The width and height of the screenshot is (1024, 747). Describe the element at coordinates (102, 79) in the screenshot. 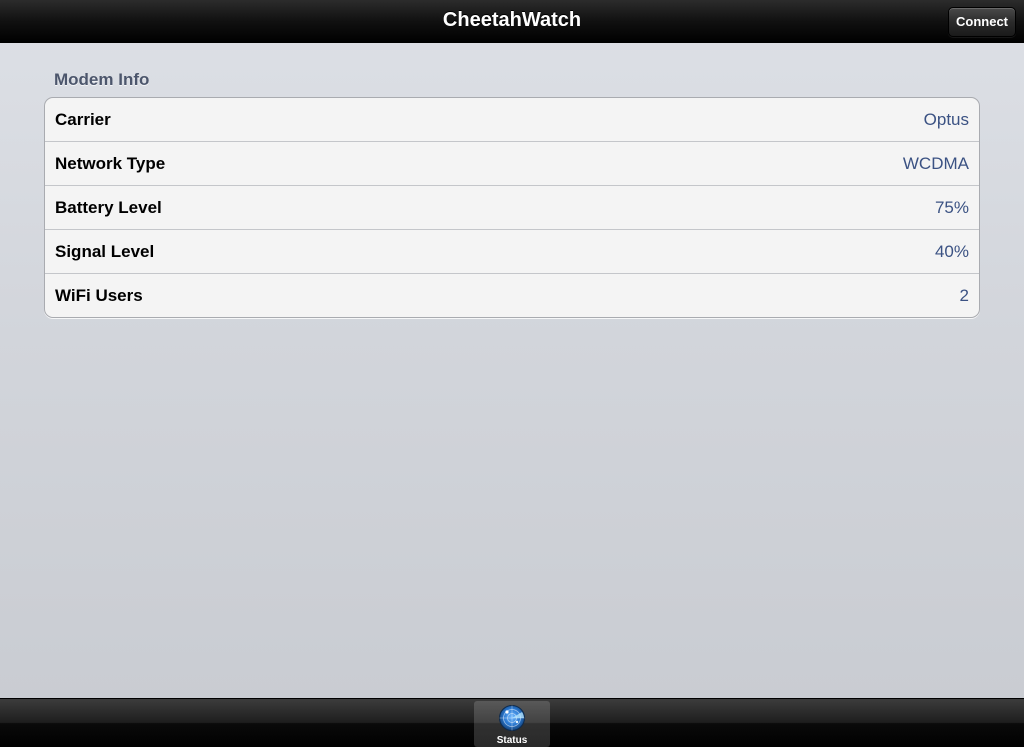

I see `section-header-modem-info: Modem Info` at that location.